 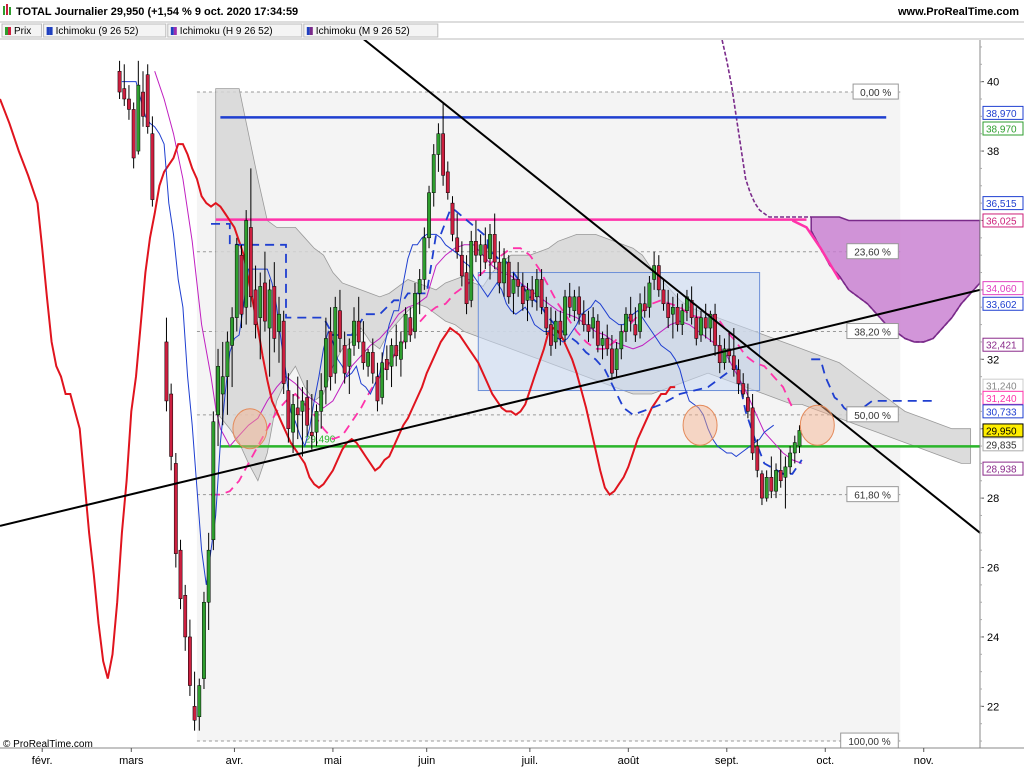 I want to click on x-tick-label: sept., so click(x=727, y=761).